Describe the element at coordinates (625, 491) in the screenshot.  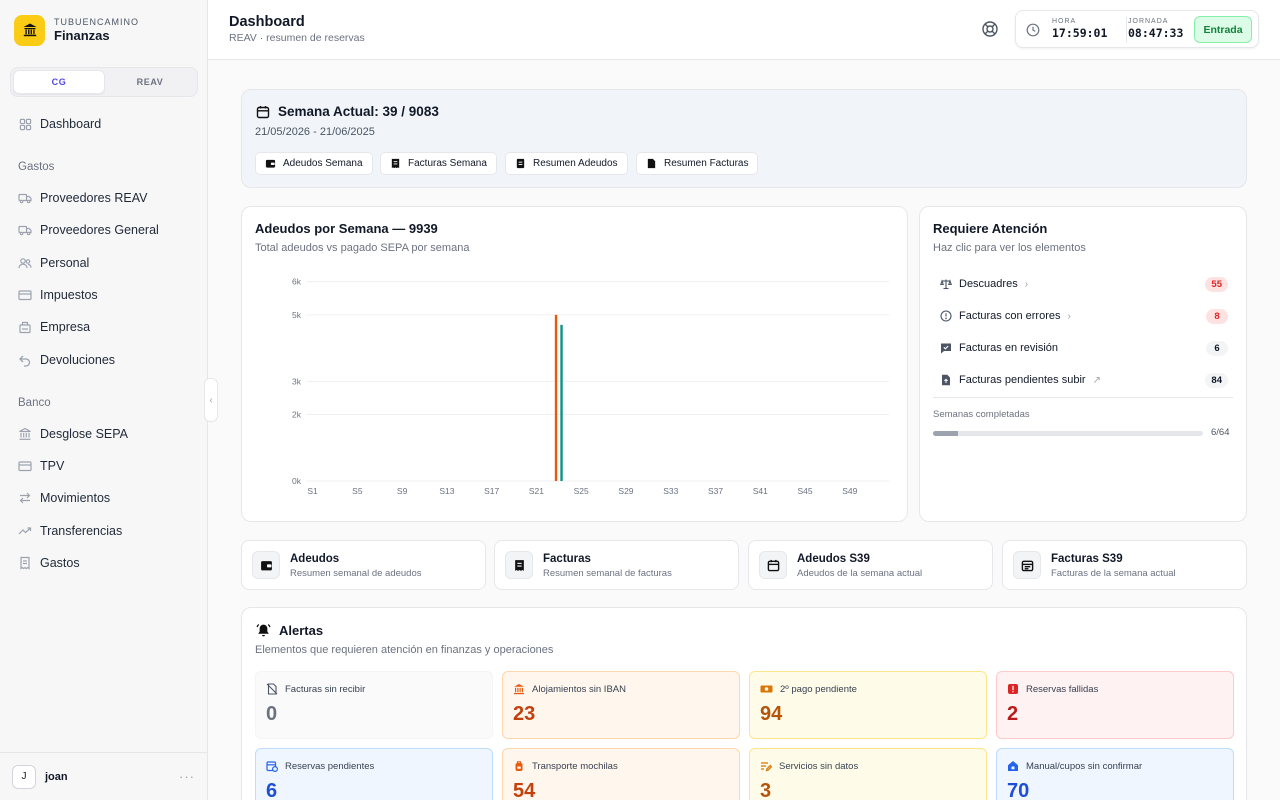
I see `x-tick-label: S29` at that location.